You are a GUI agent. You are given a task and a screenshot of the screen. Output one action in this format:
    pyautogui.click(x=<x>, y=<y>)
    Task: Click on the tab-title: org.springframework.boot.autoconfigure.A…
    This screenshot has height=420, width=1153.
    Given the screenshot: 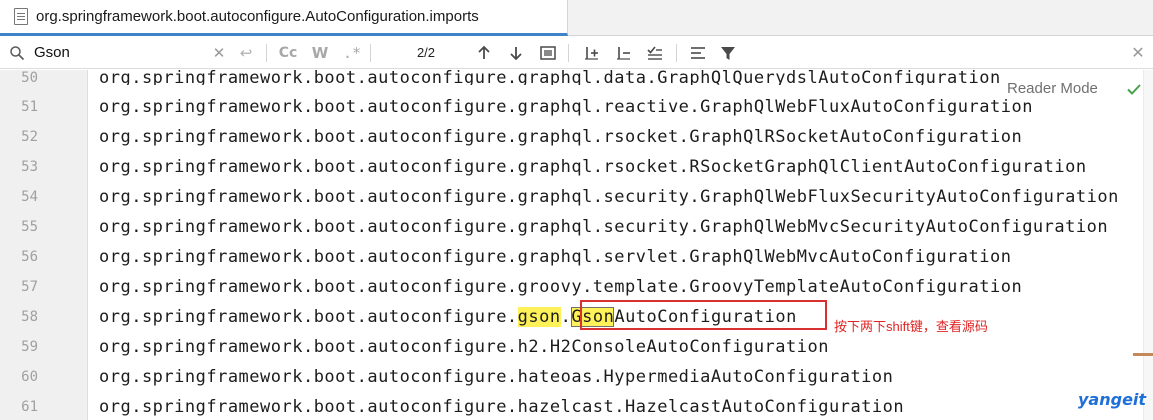 What is the action you would take?
    pyautogui.click(x=257, y=16)
    